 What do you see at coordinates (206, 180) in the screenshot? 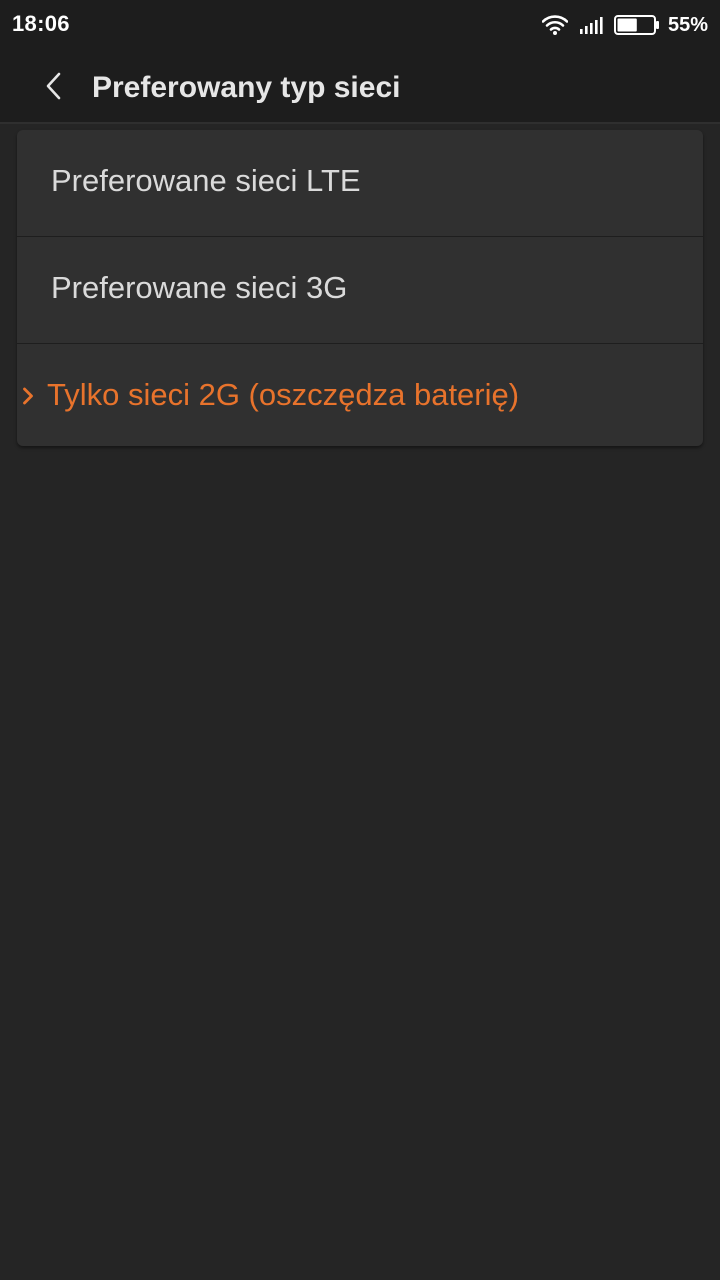
I see `option-label: Preferowane sieci LTE` at bounding box center [206, 180].